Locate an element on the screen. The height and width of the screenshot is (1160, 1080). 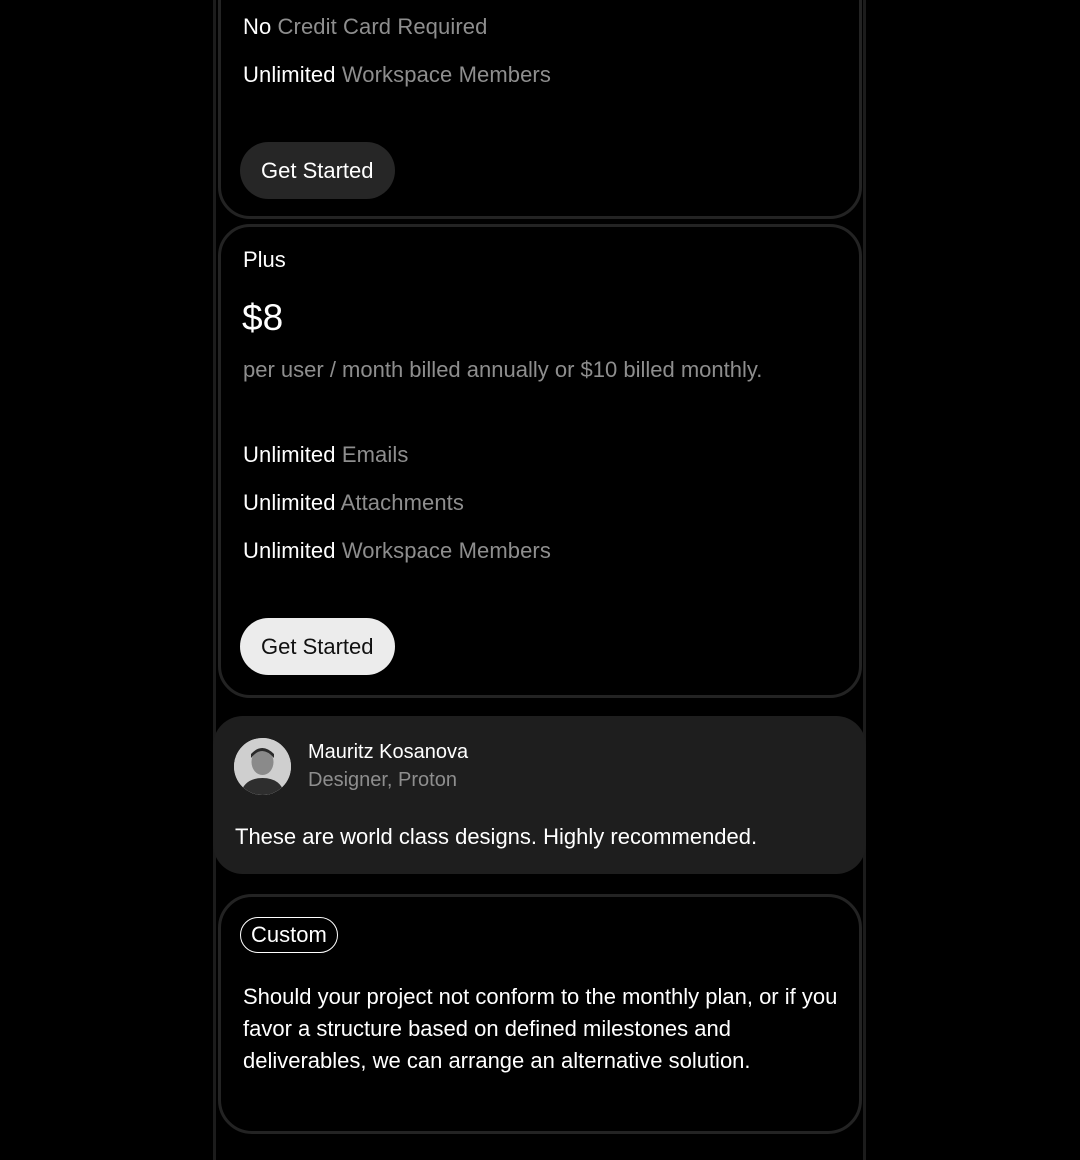
person-icon is located at coordinates (262, 766).